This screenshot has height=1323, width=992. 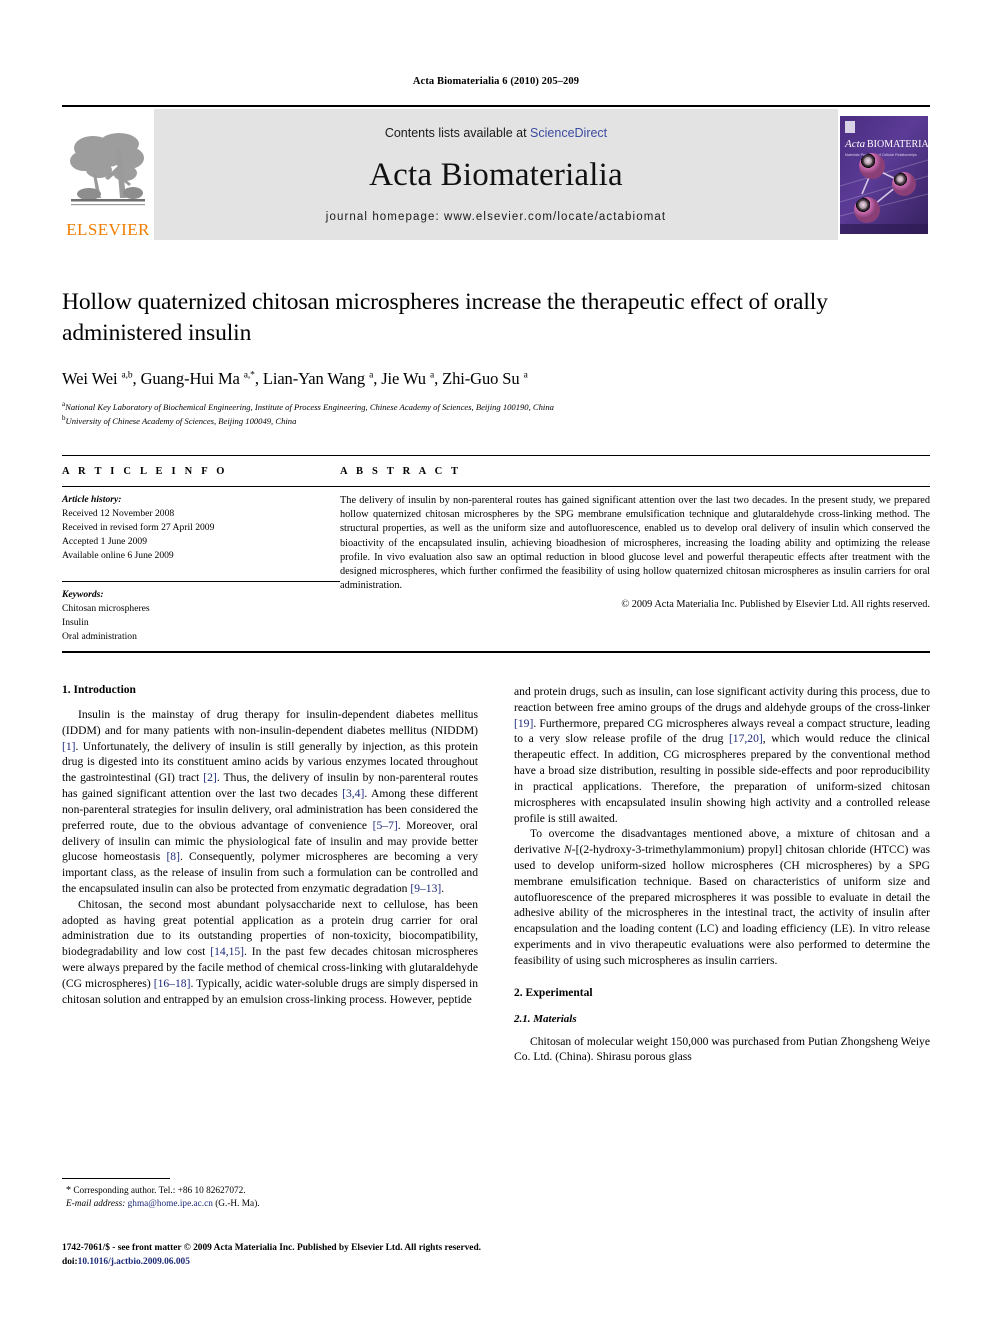 What do you see at coordinates (172, 983) in the screenshot?
I see `citation-ref: [16–18]` at bounding box center [172, 983].